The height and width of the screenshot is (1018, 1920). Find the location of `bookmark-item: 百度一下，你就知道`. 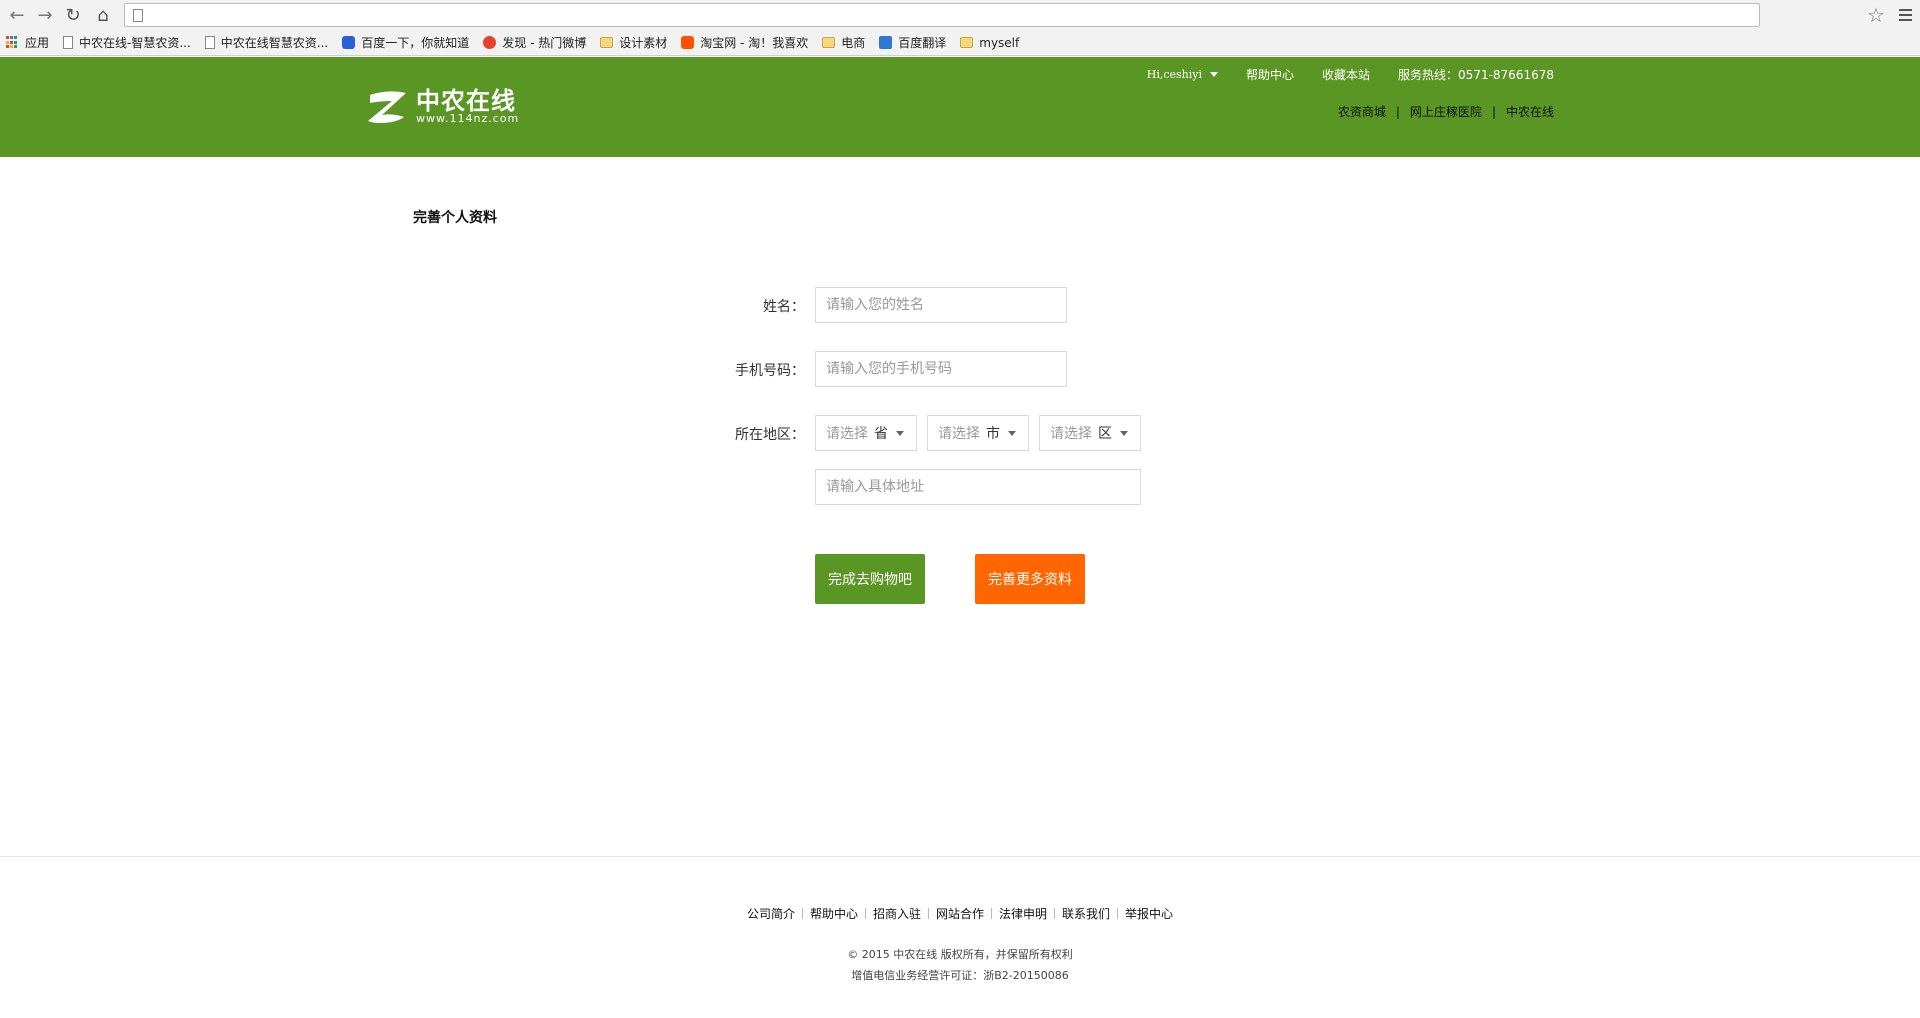

bookmark-item: 百度一下，你就知道 is located at coordinates (405, 42).